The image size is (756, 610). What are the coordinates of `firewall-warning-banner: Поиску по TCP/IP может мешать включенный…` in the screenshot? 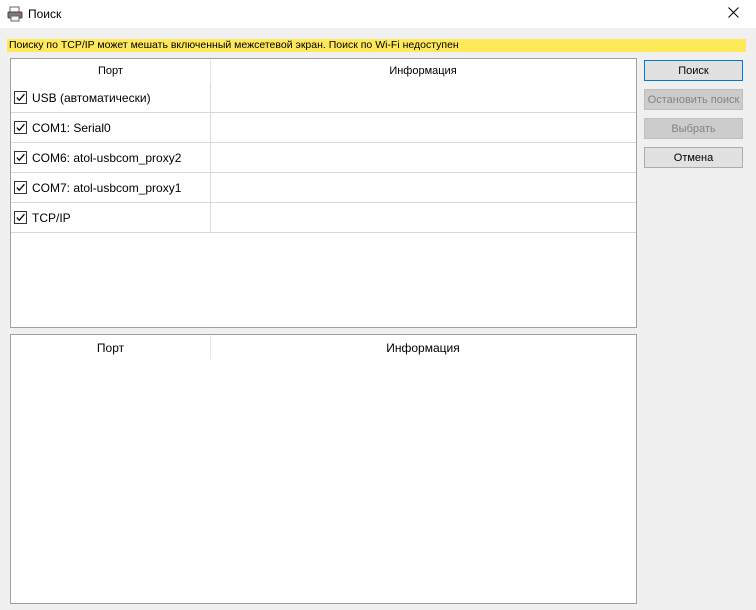 It's located at (376, 45).